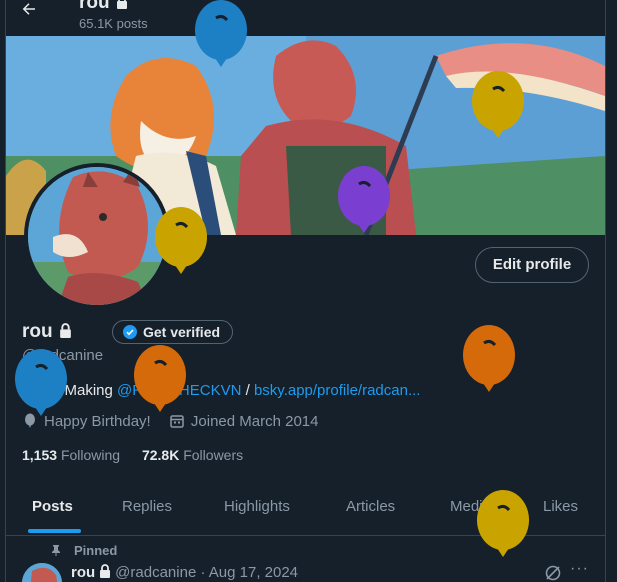  I want to click on more-options-icon: ···, so click(579, 569).